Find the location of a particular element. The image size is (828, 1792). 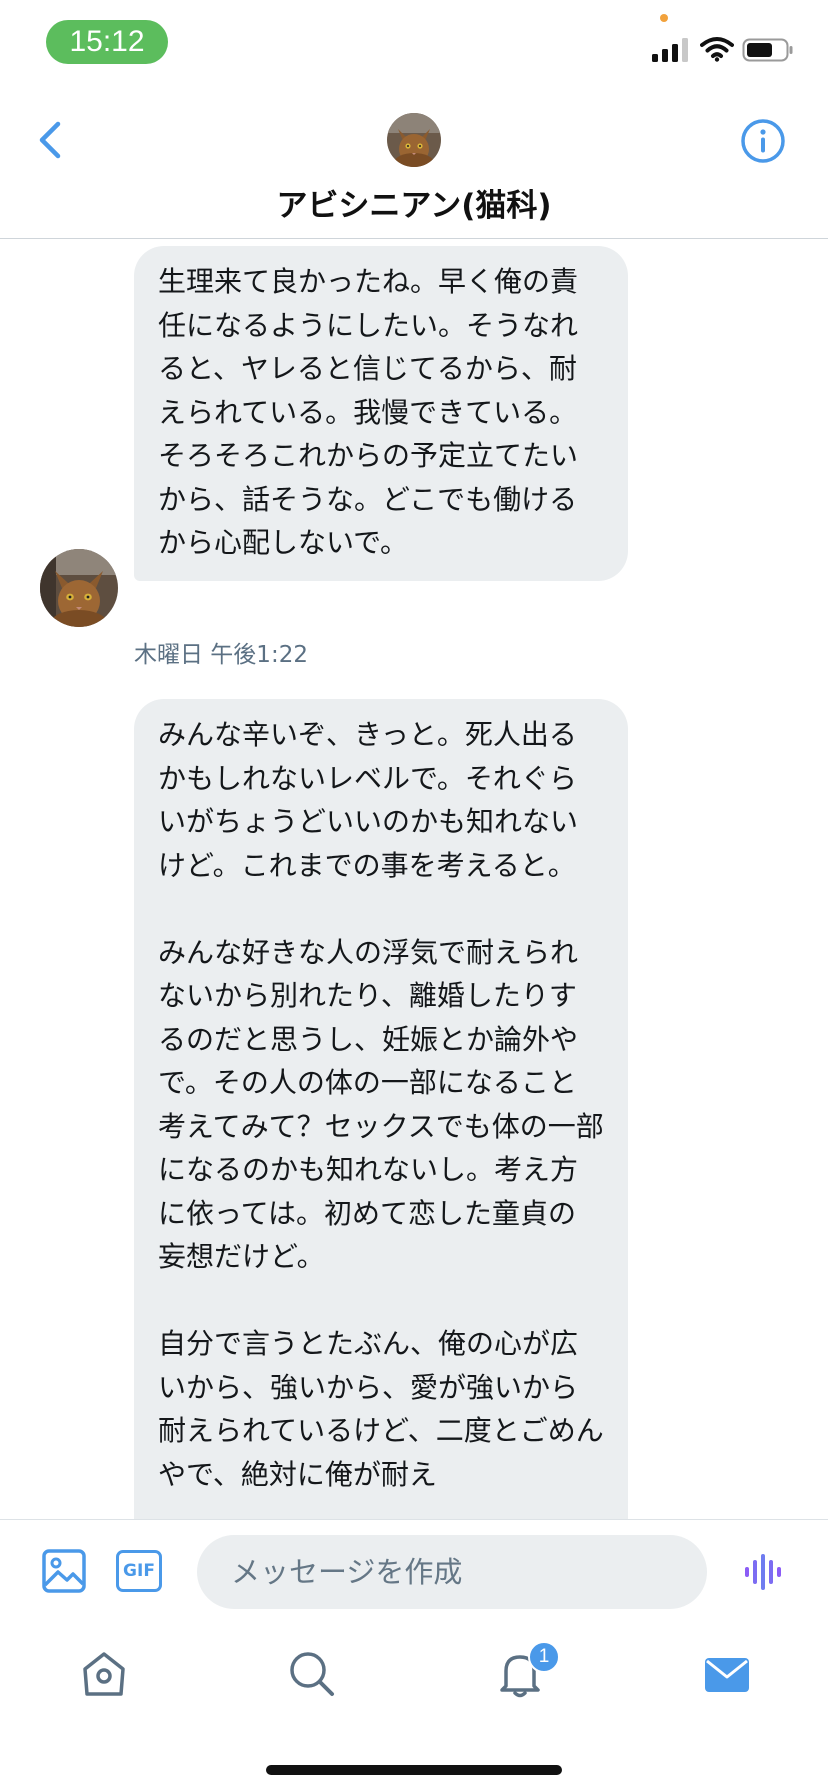

status-time: 15:12 is located at coordinates (107, 42).